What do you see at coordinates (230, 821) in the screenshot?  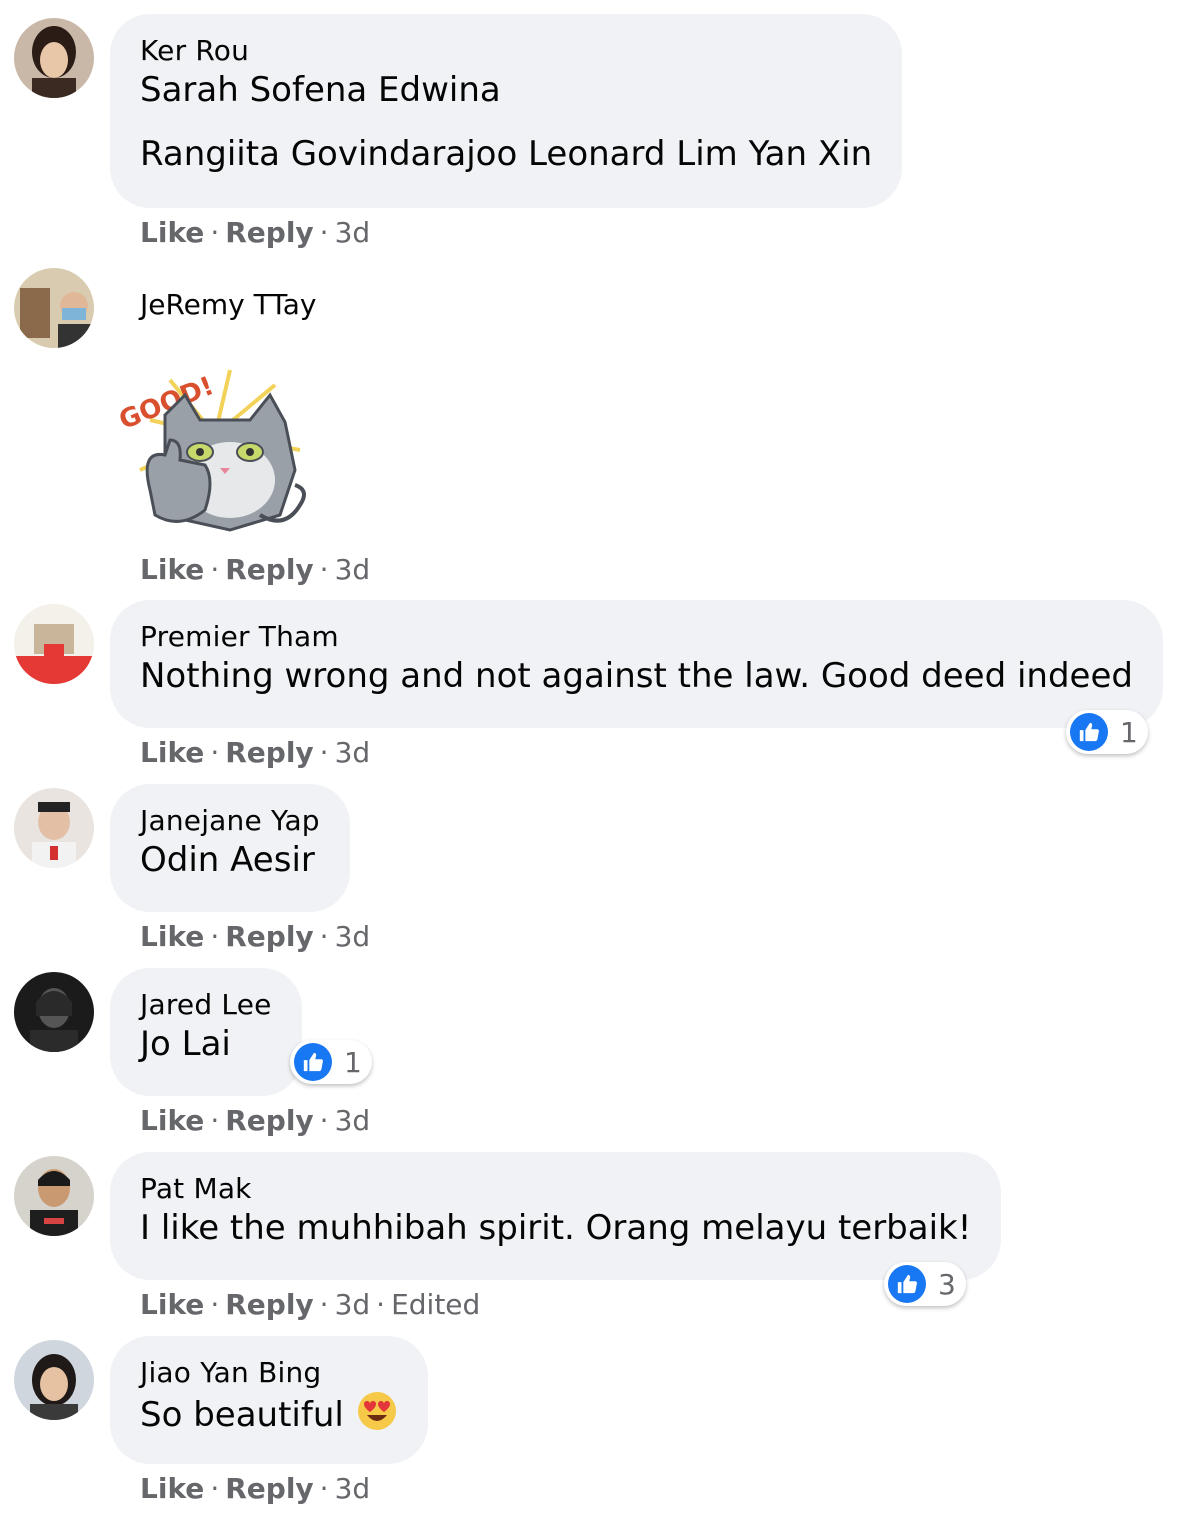 I see `author-name: Janejane Yap` at bounding box center [230, 821].